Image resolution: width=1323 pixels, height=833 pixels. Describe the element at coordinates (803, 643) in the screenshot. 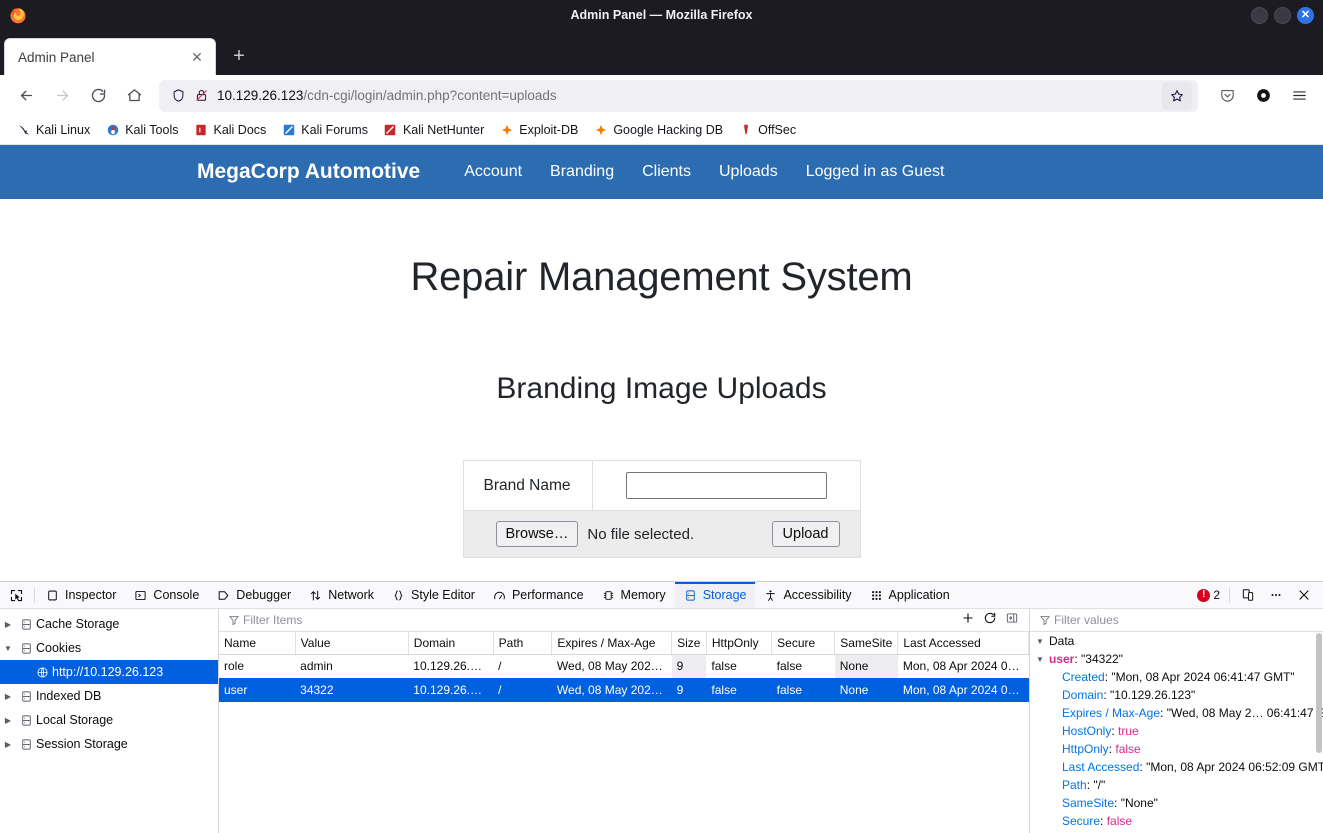

I see `column-header-secure: Secure` at that location.